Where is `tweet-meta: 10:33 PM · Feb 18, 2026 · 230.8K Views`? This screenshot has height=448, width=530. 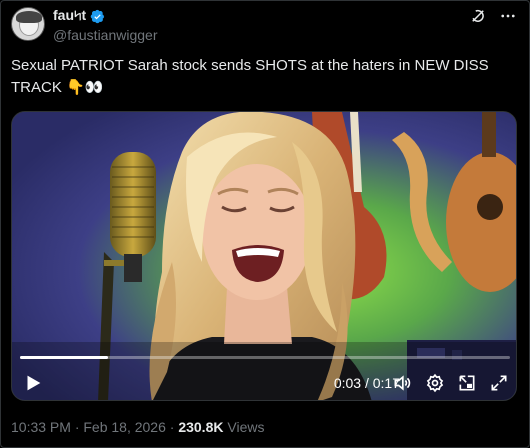 tweet-meta: 10:33 PM · Feb 18, 2026 · 230.8K Views is located at coordinates (137, 427).